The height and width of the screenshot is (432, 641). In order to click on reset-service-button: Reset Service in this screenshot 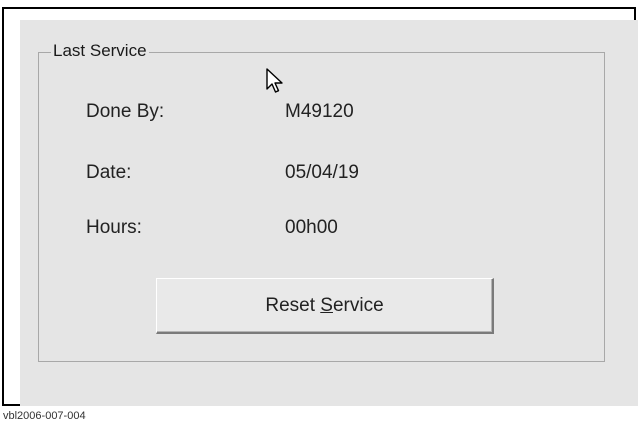, I will do `click(325, 306)`.